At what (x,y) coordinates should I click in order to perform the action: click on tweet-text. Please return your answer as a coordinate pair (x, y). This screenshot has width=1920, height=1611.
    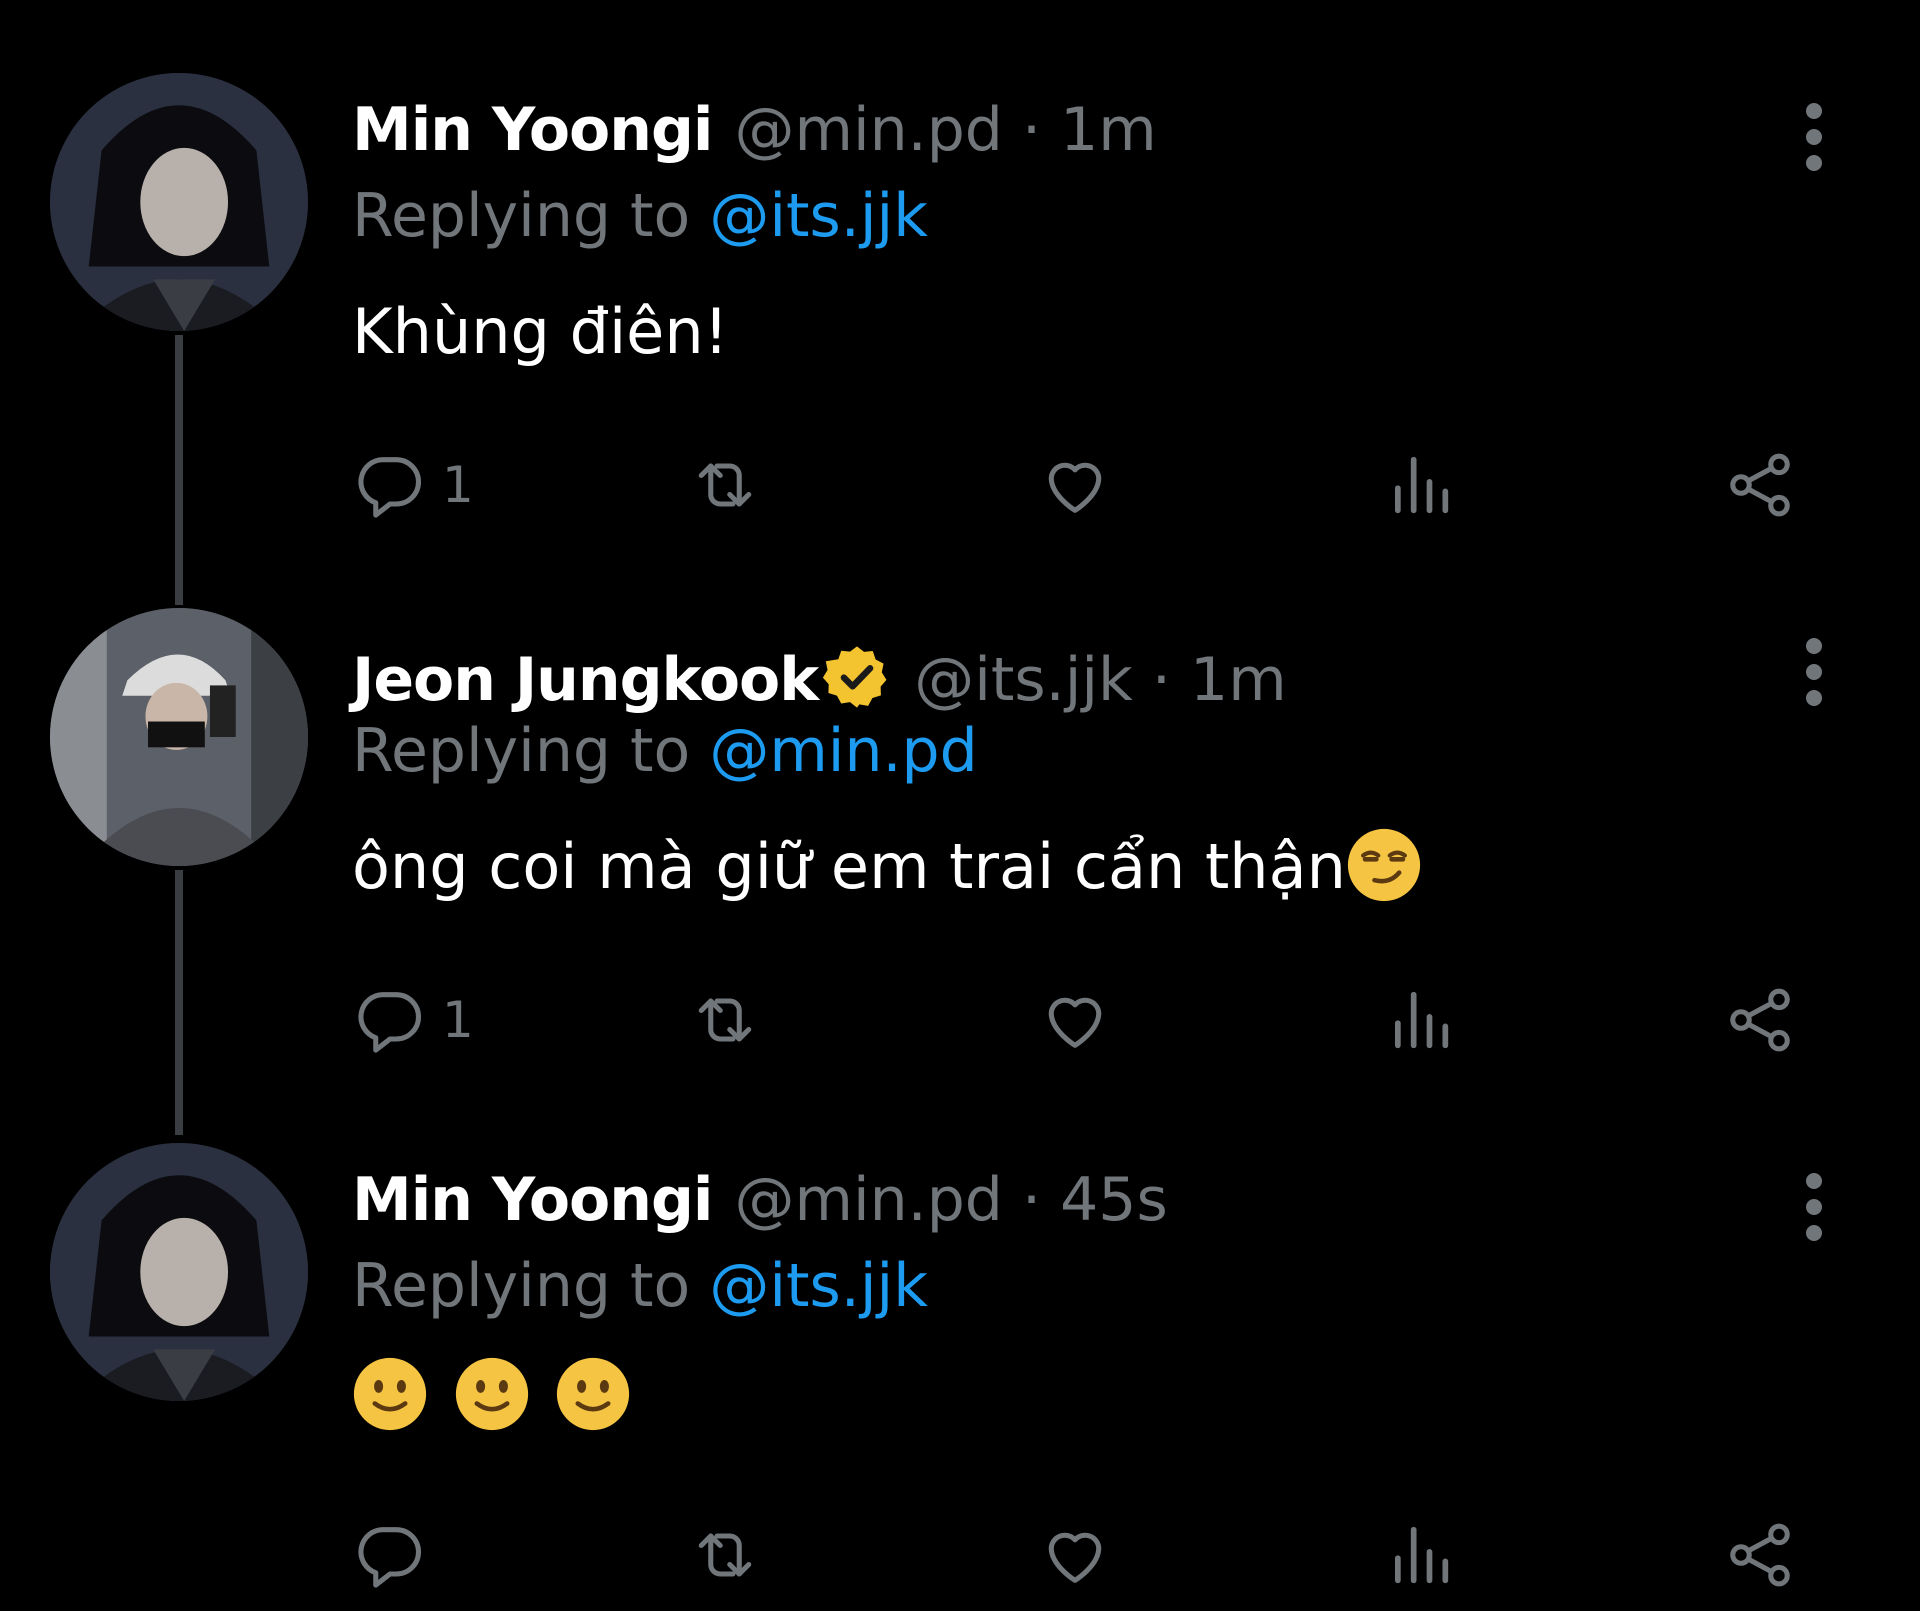
    Looking at the image, I should click on (491, 1392).